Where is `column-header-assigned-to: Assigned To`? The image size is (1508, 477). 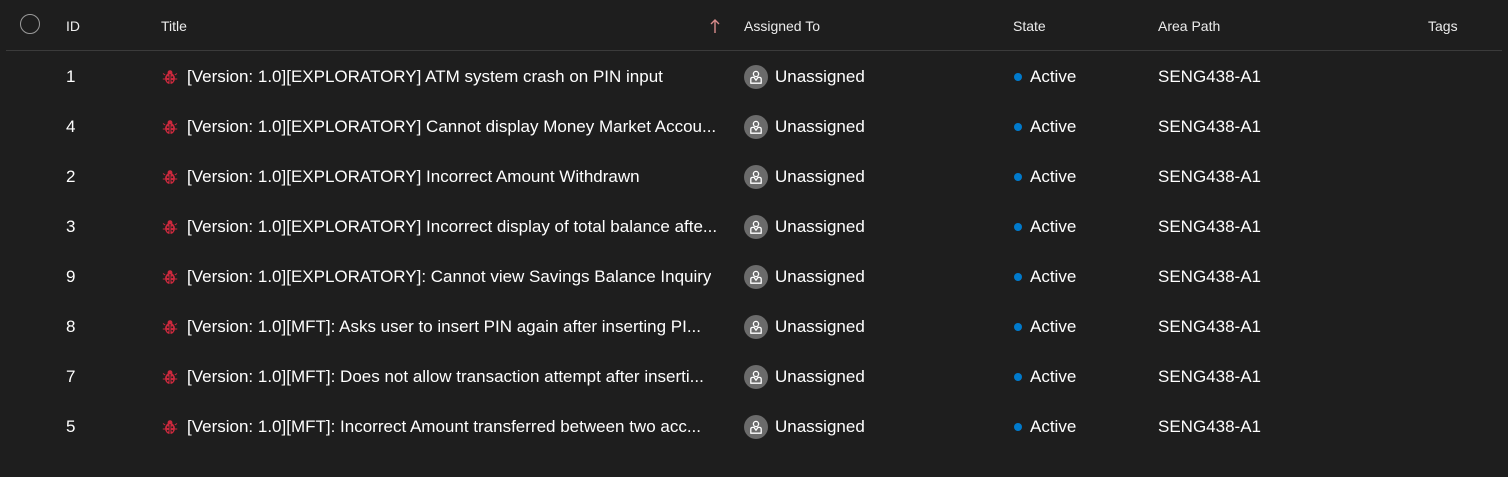 column-header-assigned-to: Assigned To is located at coordinates (782, 25).